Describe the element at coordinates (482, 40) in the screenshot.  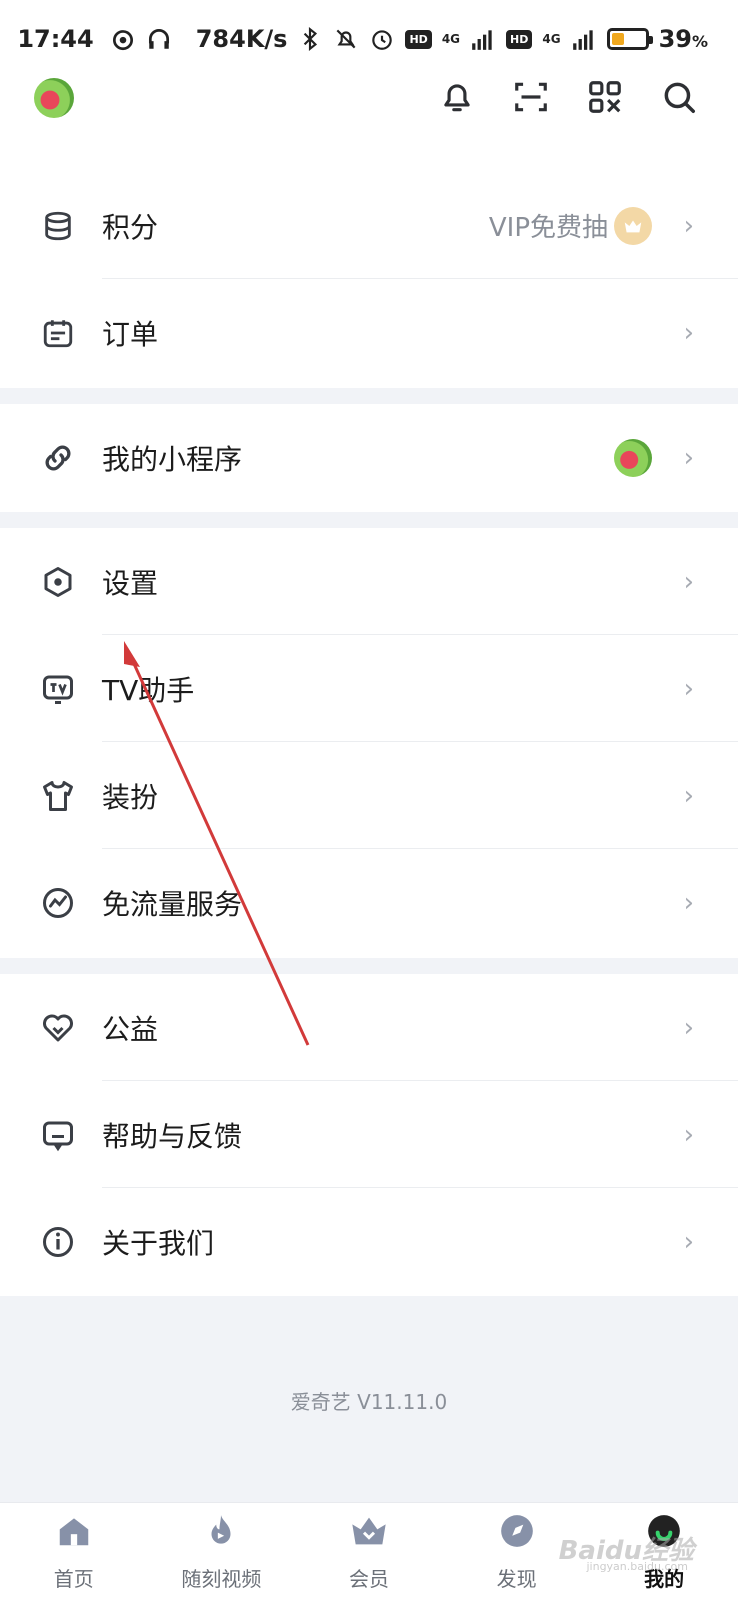
I see `signal-bars-icon` at that location.